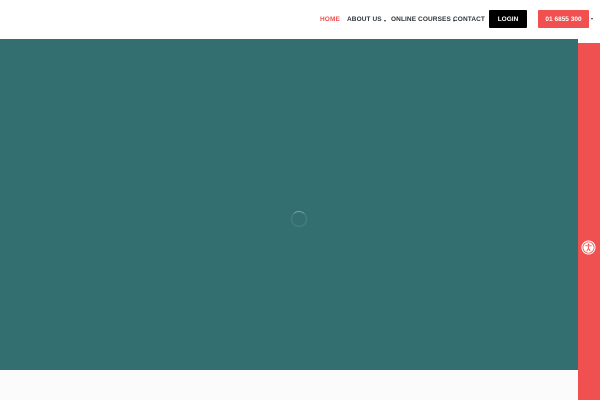 The image size is (600, 400). Describe the element at coordinates (563, 19) in the screenshot. I see `phone-button: 01 6855 300` at that location.